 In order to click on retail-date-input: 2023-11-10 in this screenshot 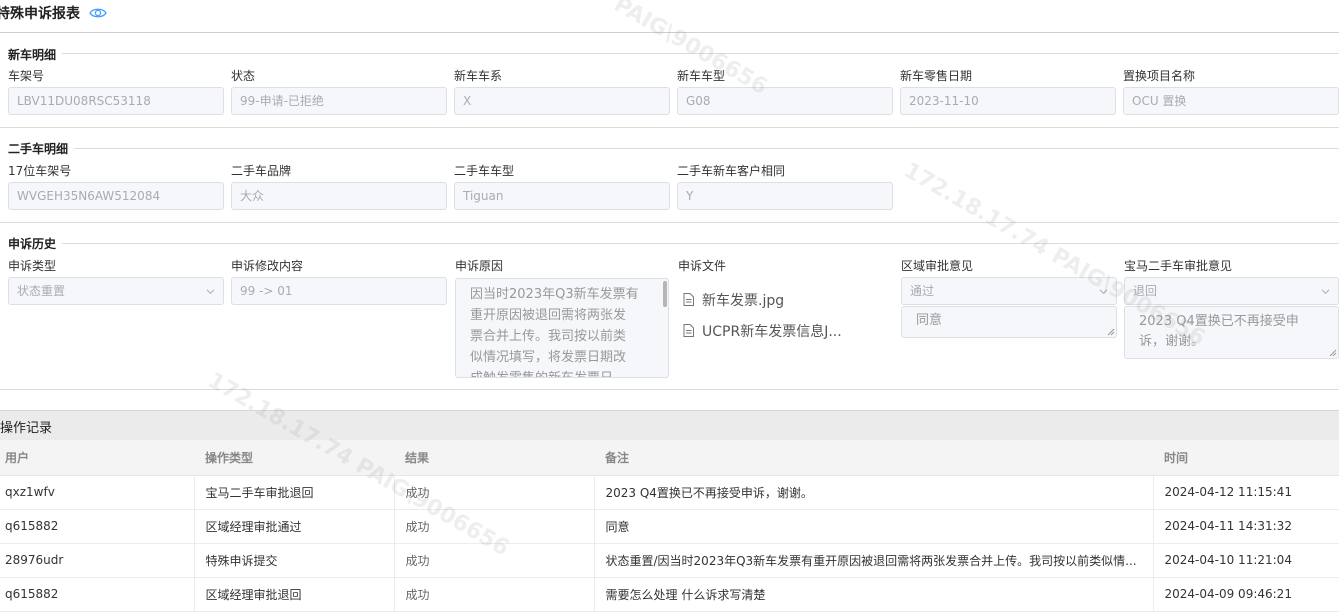, I will do `click(1008, 101)`.